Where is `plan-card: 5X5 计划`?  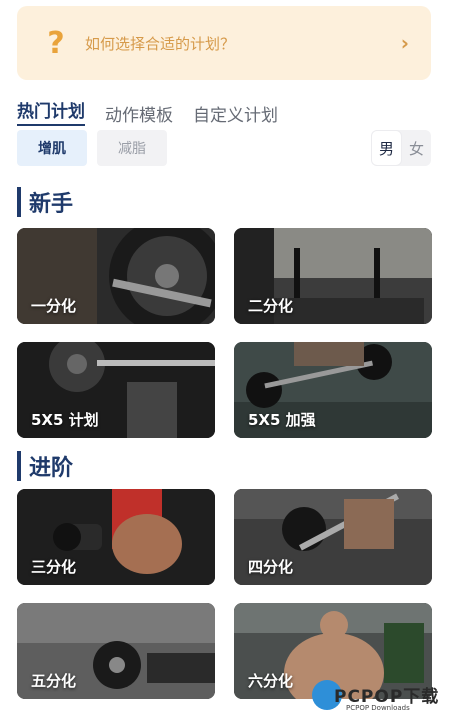 plan-card: 5X5 计划 is located at coordinates (116, 390).